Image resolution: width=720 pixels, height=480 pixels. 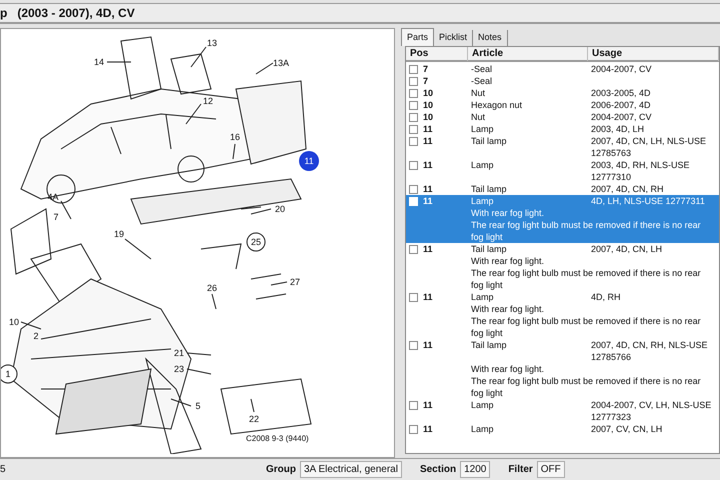 I want to click on parts-row: 10 Nut 2004-2007, CV, so click(x=562, y=117).